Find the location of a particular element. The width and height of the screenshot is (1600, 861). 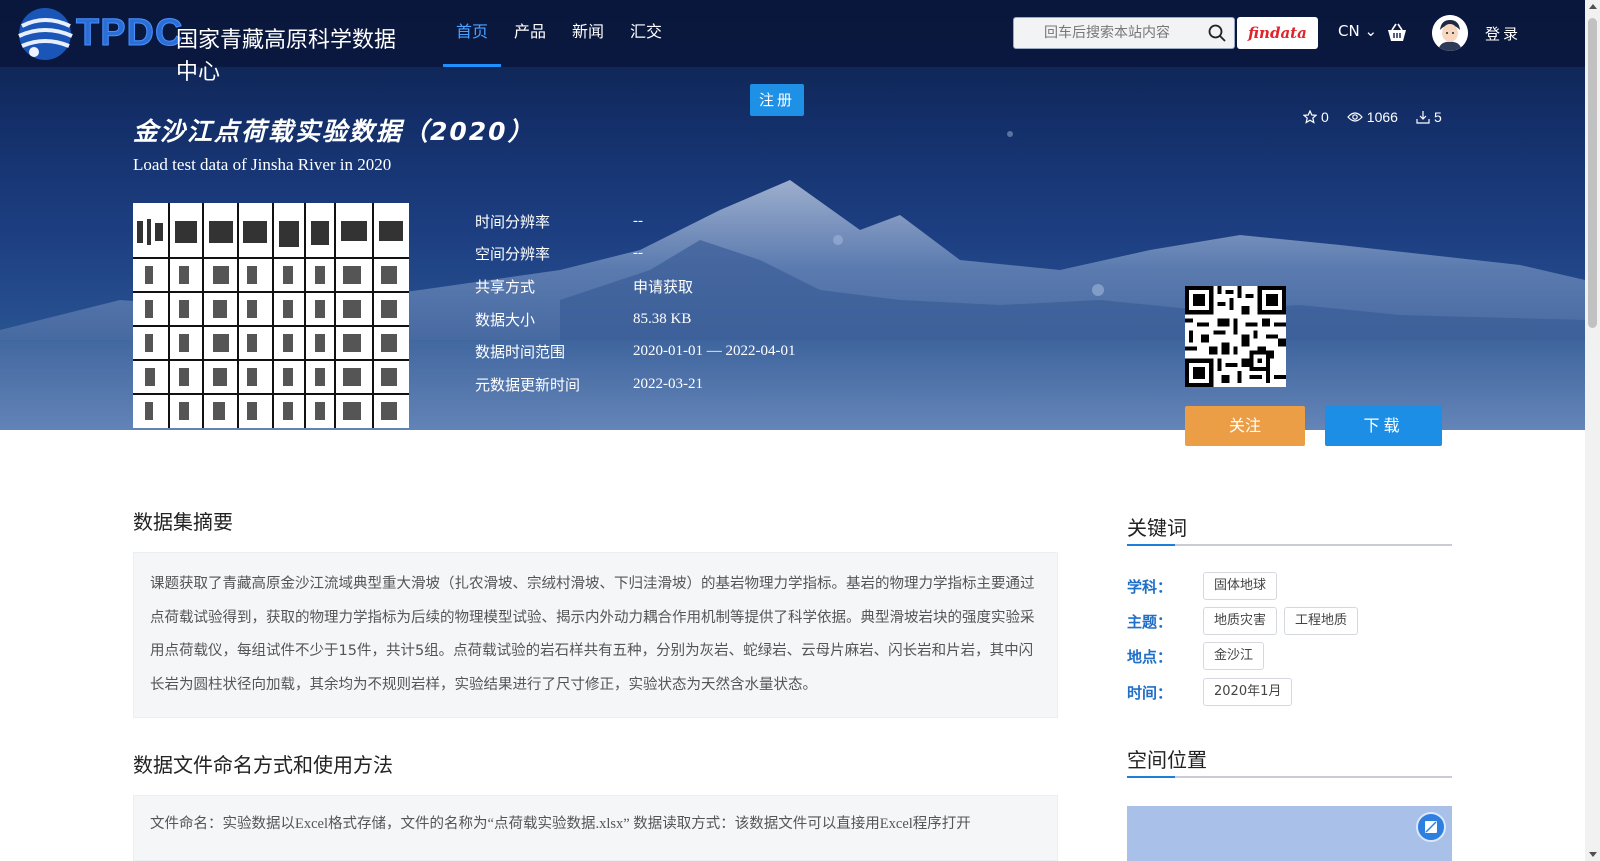

table-preview-image is located at coordinates (271, 315).